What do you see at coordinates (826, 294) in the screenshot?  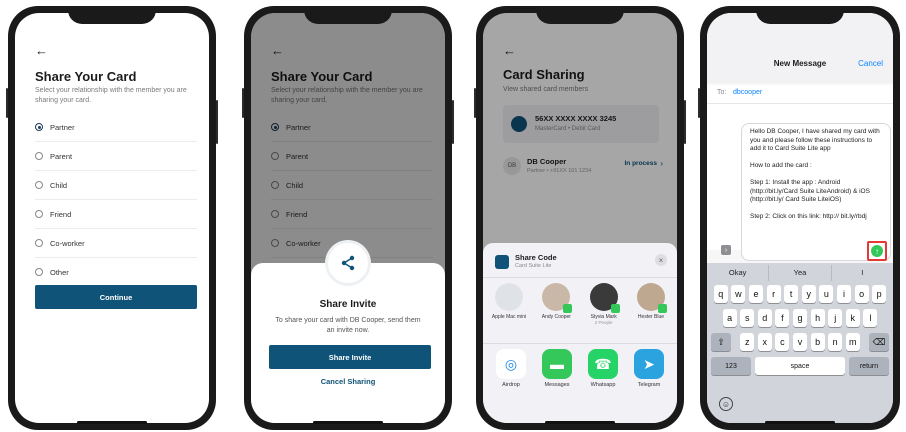 I see `key-u: u` at bounding box center [826, 294].